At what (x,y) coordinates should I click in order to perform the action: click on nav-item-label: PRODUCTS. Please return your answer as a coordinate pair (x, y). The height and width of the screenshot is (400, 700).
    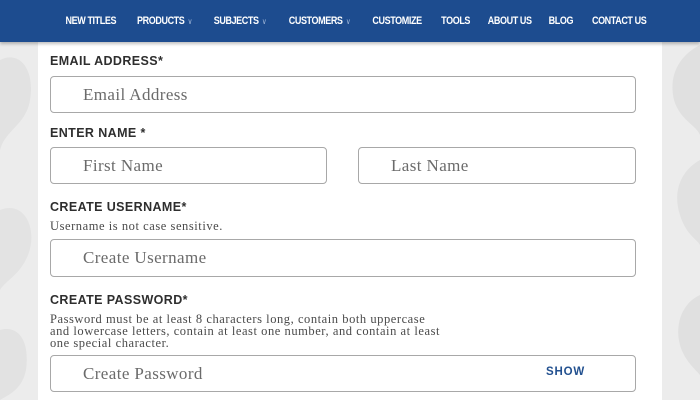
    Looking at the image, I should click on (161, 21).